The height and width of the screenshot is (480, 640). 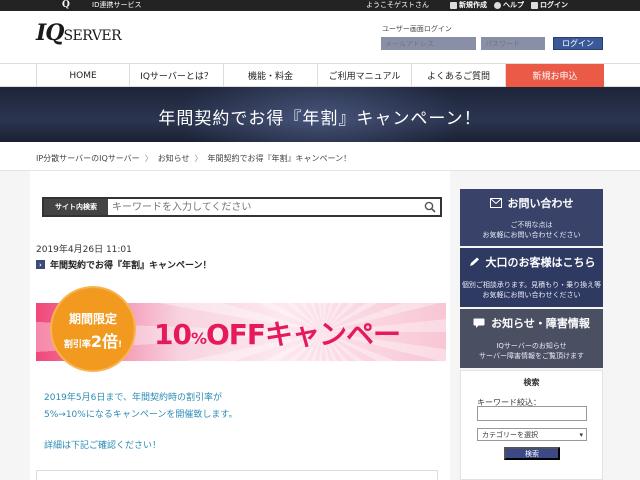 I want to click on contact-head: お問い合わせ, so click(x=531, y=203).